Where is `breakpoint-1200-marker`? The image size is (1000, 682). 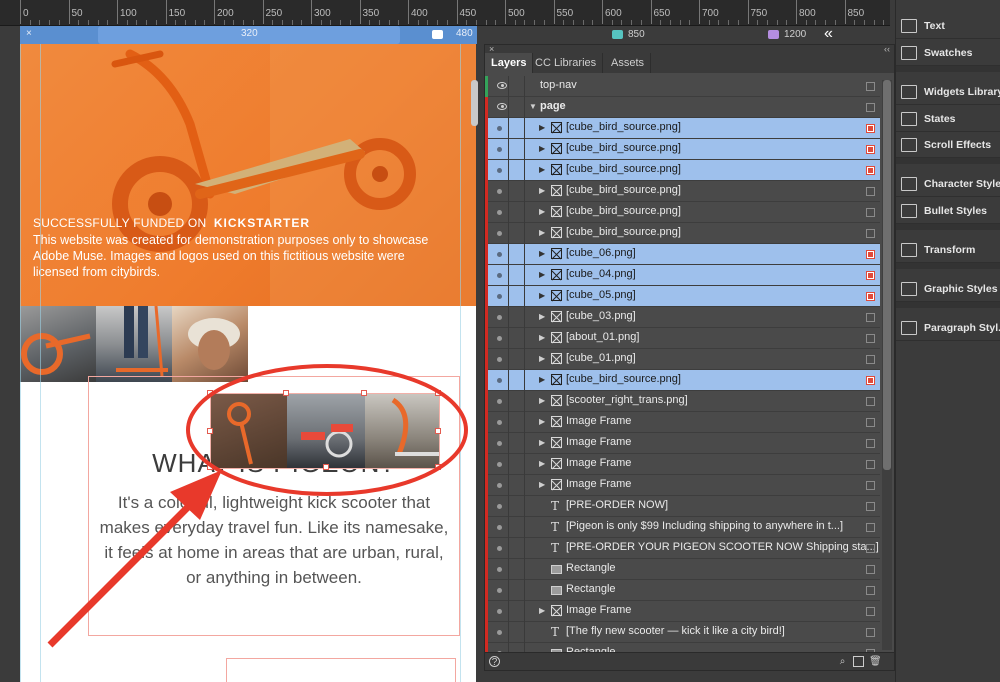
breakpoint-1200-marker is located at coordinates (773, 34).